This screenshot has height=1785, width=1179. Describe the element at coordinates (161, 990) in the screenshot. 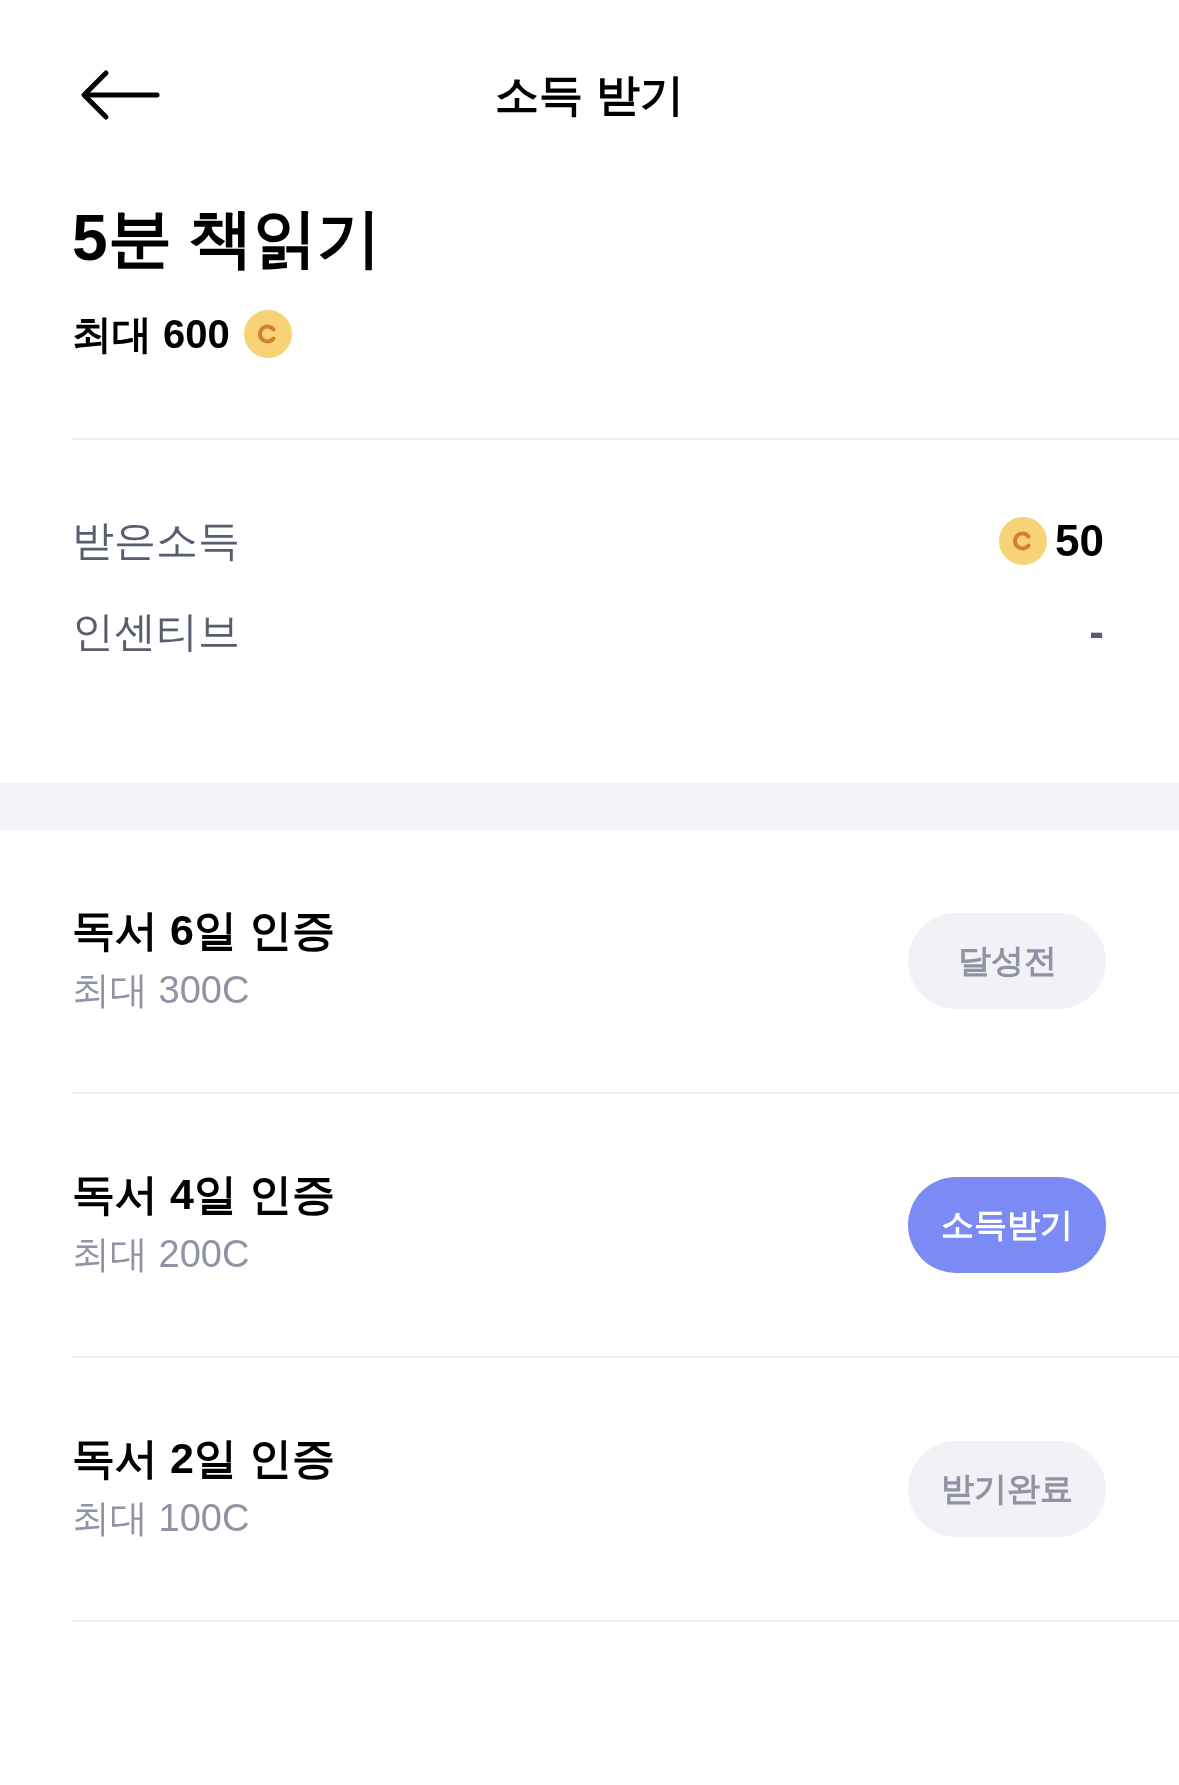

I see `mission-reward: 최대 300C` at that location.